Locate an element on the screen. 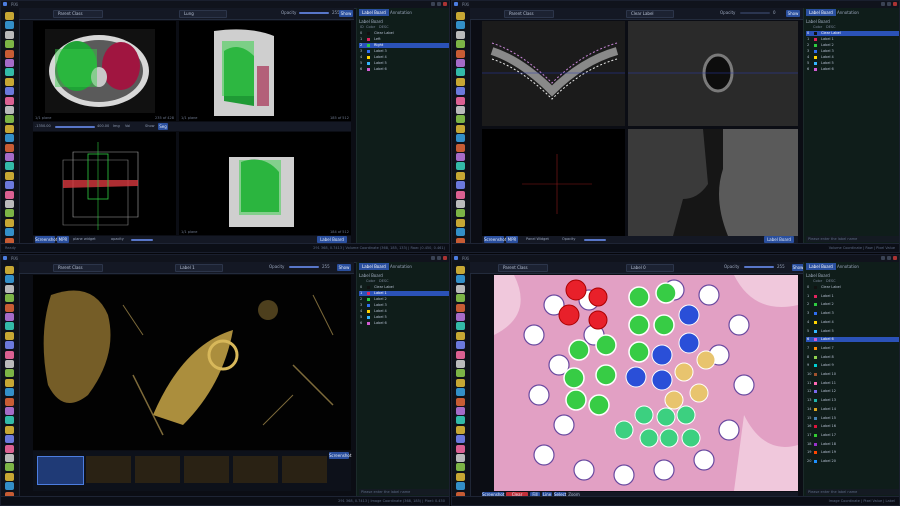 This screenshot has width=900, height=506. maximize-icon is located at coordinates (889, 4).